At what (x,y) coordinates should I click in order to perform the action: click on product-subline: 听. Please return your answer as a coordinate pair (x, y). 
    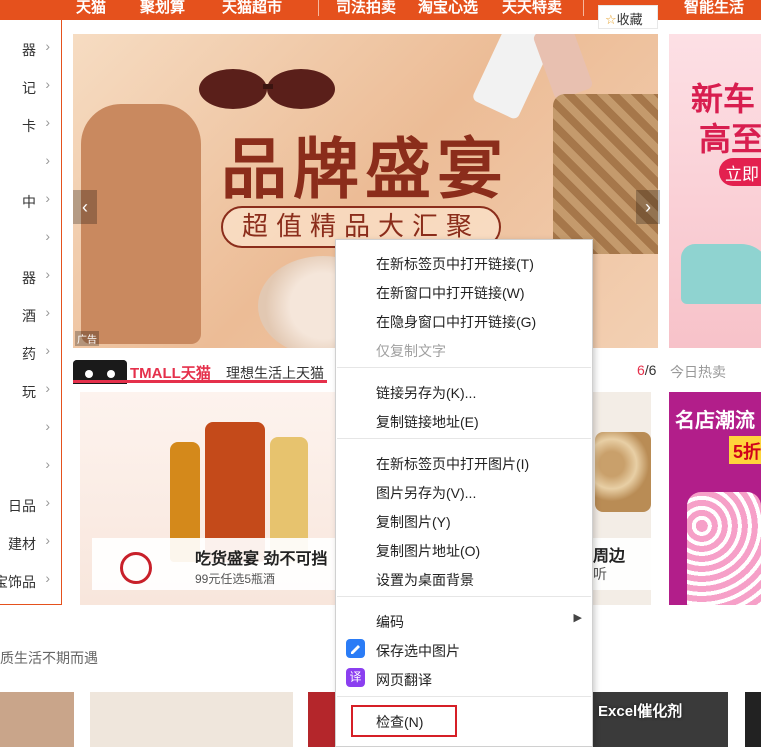
    Looking at the image, I should click on (600, 574).